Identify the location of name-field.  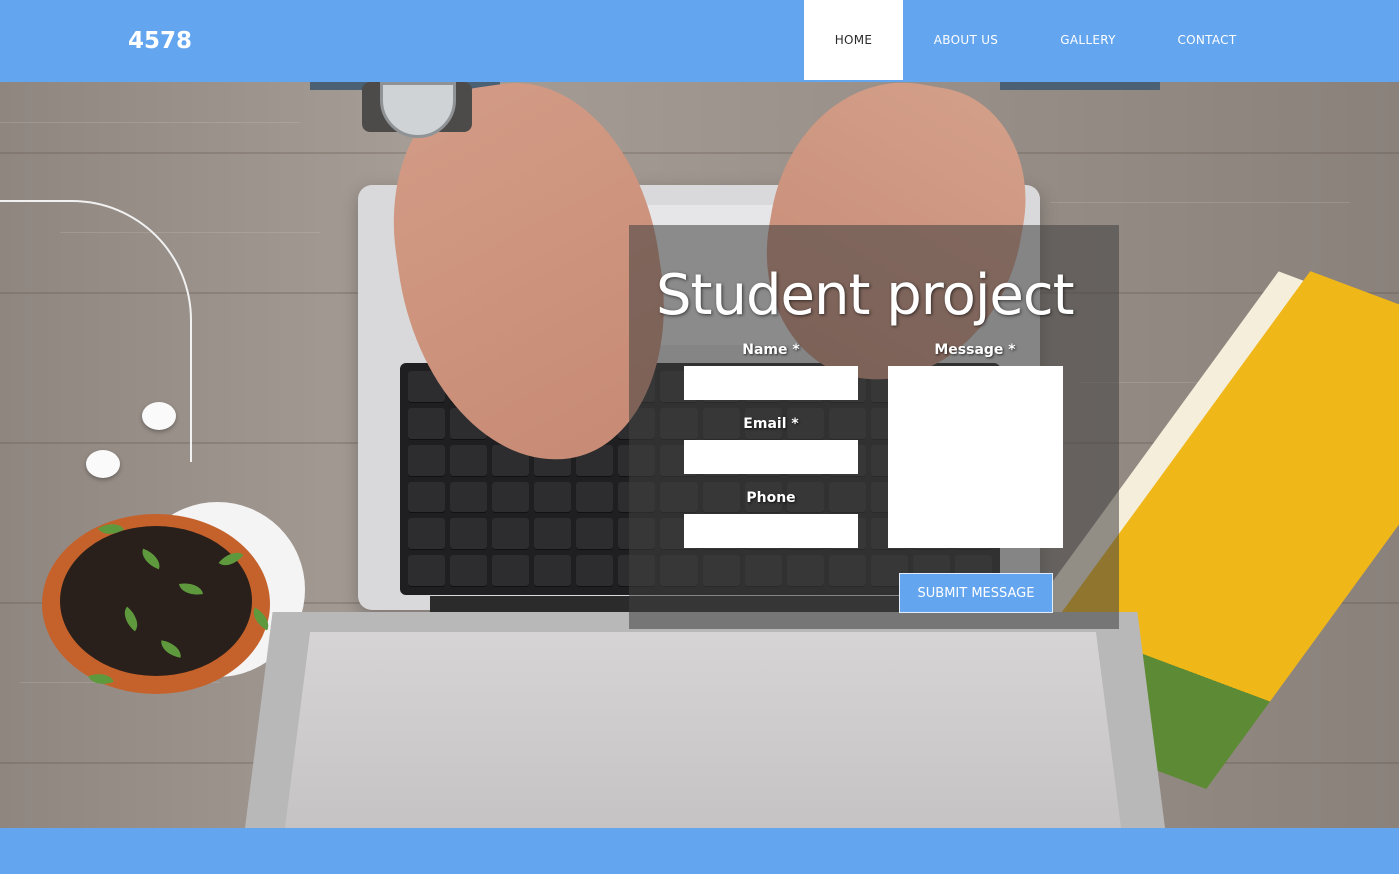
(771, 383).